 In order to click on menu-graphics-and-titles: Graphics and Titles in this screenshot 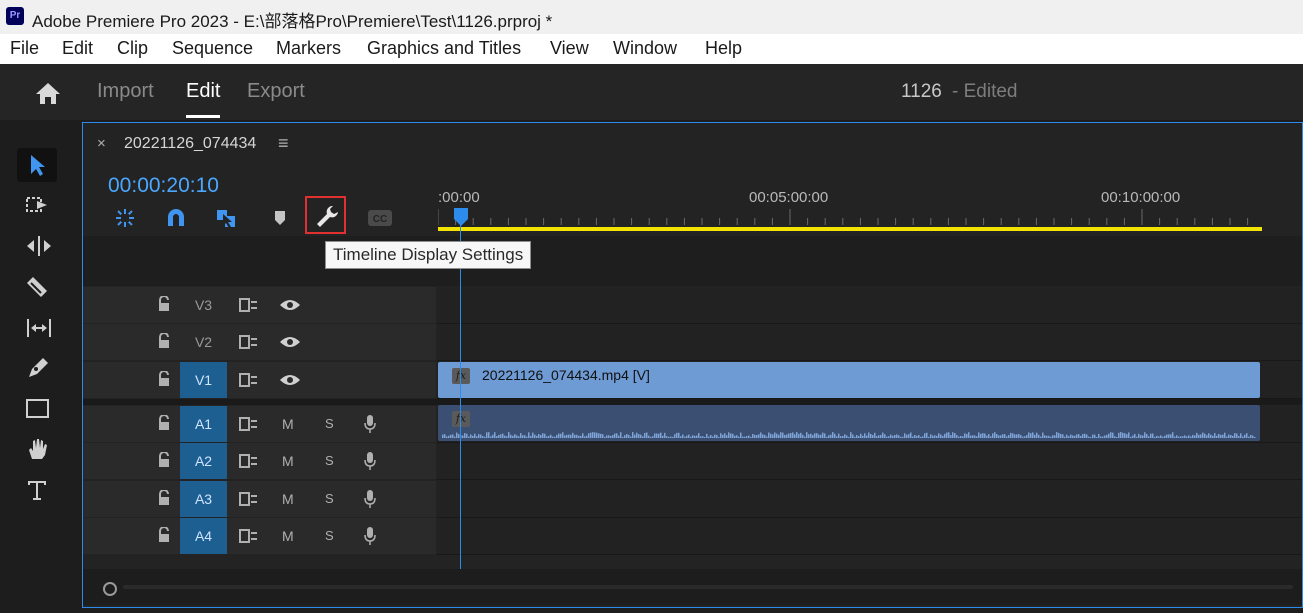, I will do `click(444, 48)`.